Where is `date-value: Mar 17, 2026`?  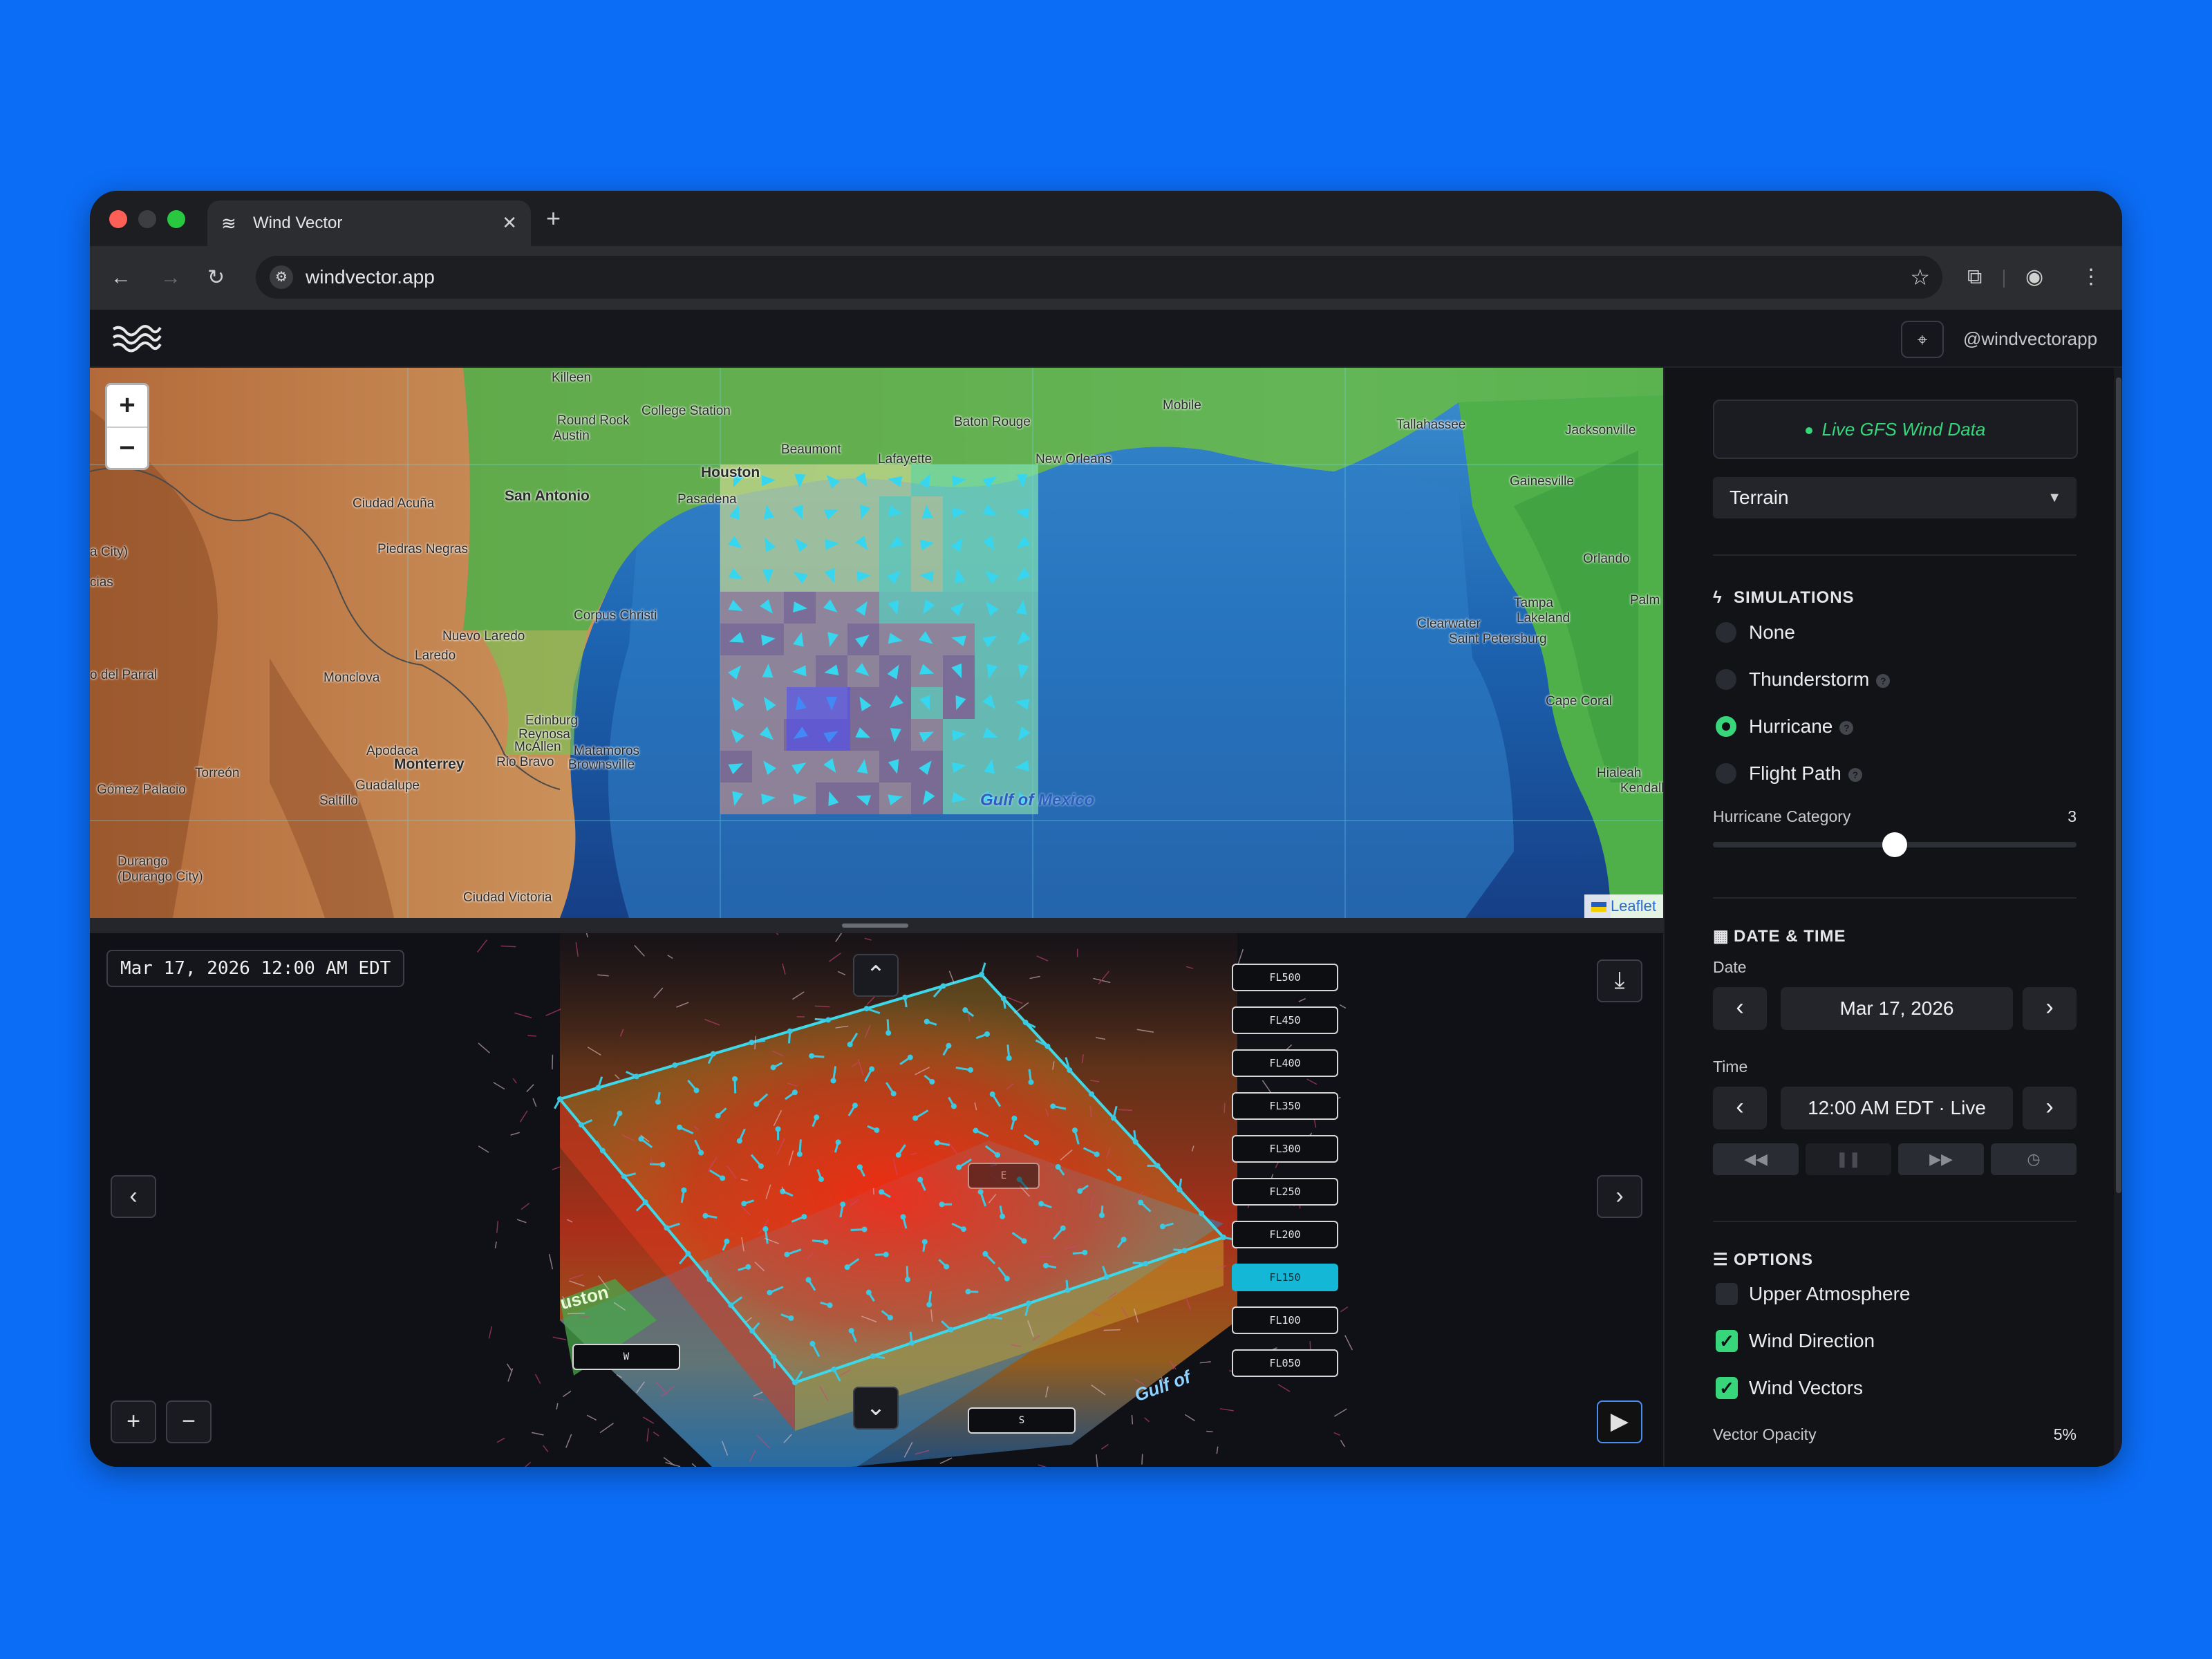 date-value: Mar 17, 2026 is located at coordinates (1897, 1009).